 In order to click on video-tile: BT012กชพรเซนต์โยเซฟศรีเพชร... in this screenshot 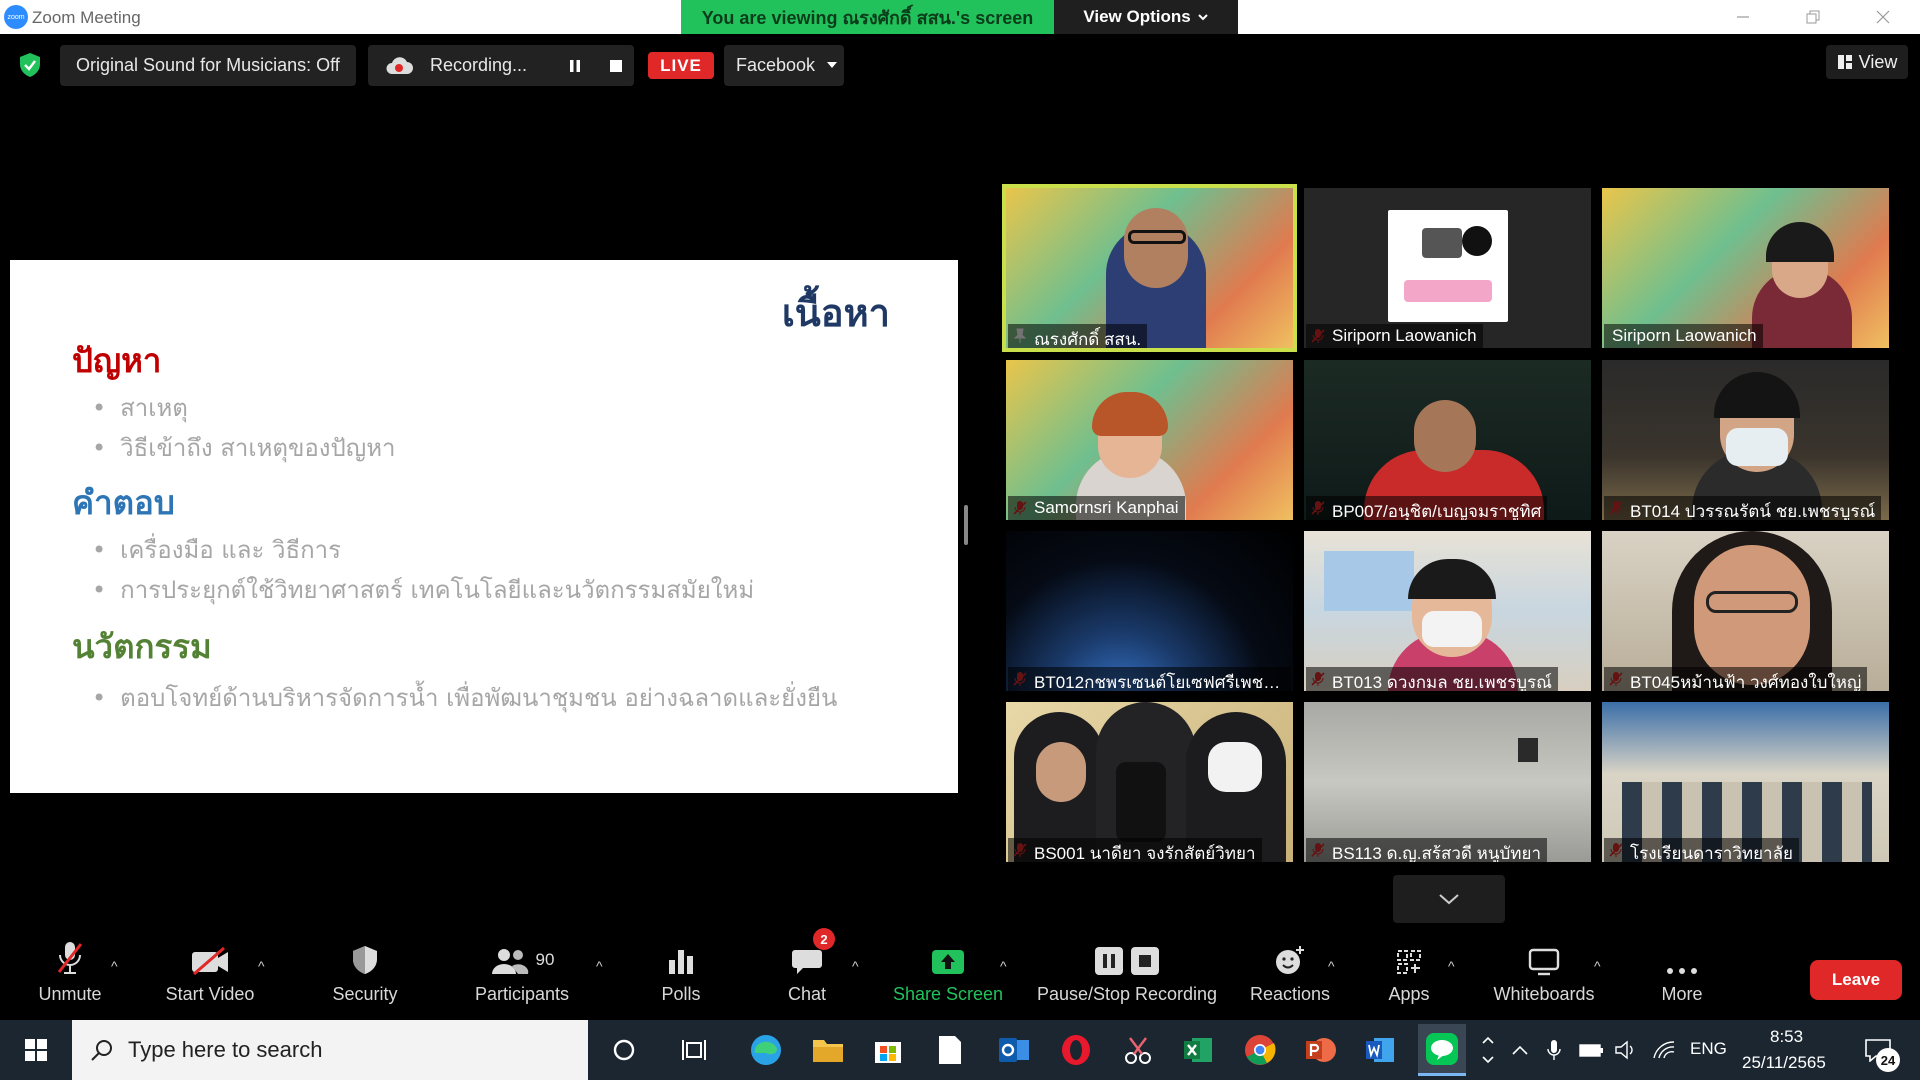, I will do `click(1149, 611)`.